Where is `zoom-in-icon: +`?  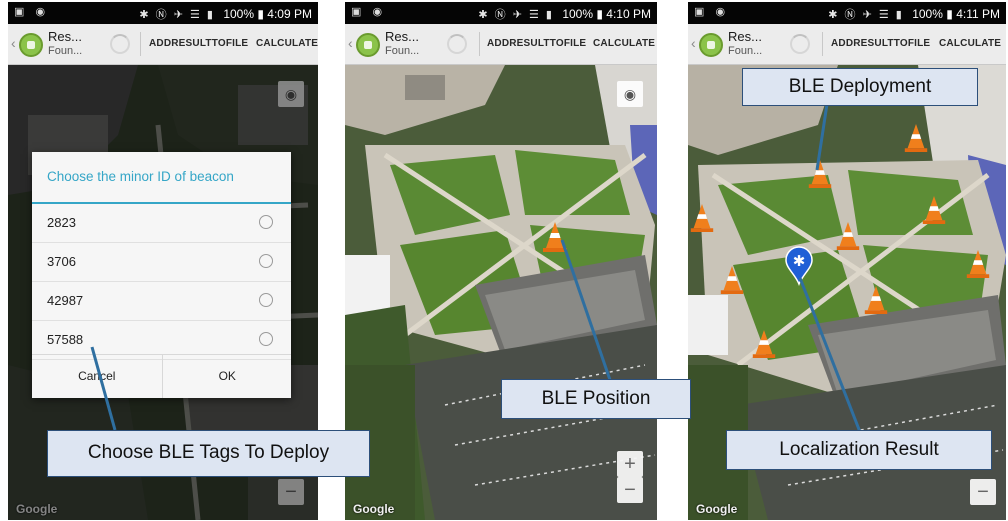
zoom-in-icon: + is located at coordinates (630, 464).